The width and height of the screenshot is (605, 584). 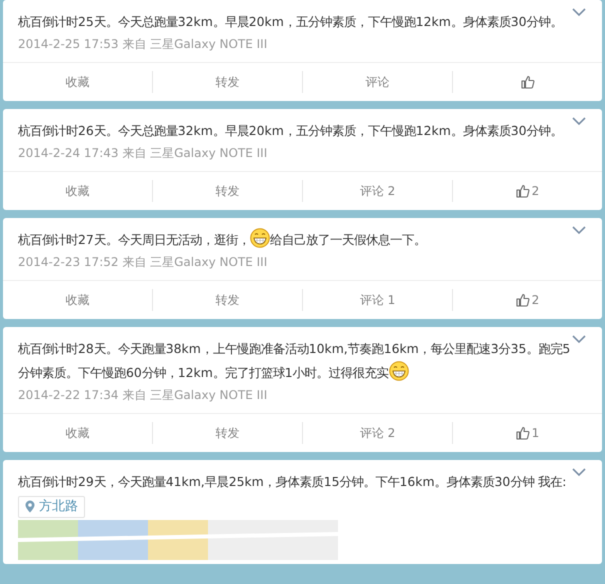 I want to click on location-tag: 方北路, so click(x=51, y=507).